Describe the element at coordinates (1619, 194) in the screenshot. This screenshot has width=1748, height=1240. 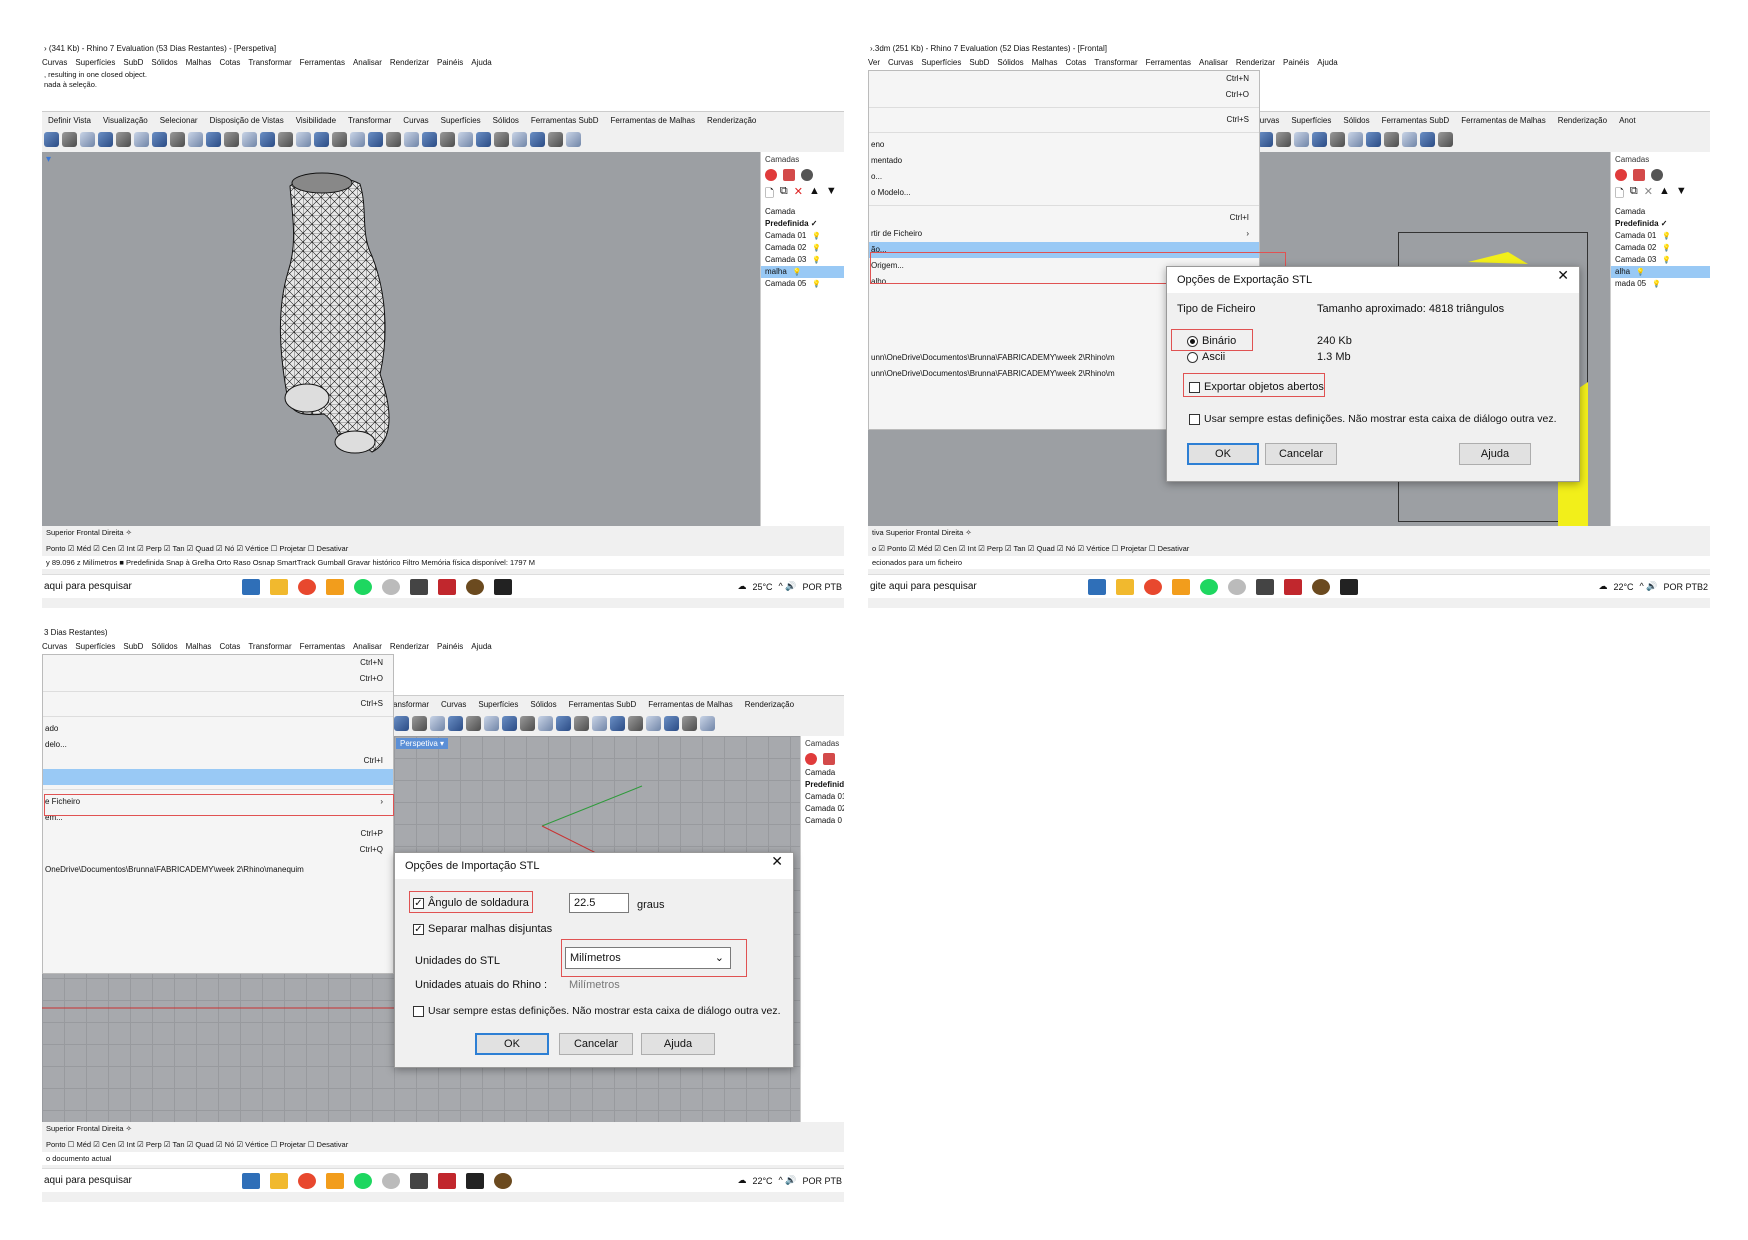
I see `new-layer-icon: 🗋` at that location.